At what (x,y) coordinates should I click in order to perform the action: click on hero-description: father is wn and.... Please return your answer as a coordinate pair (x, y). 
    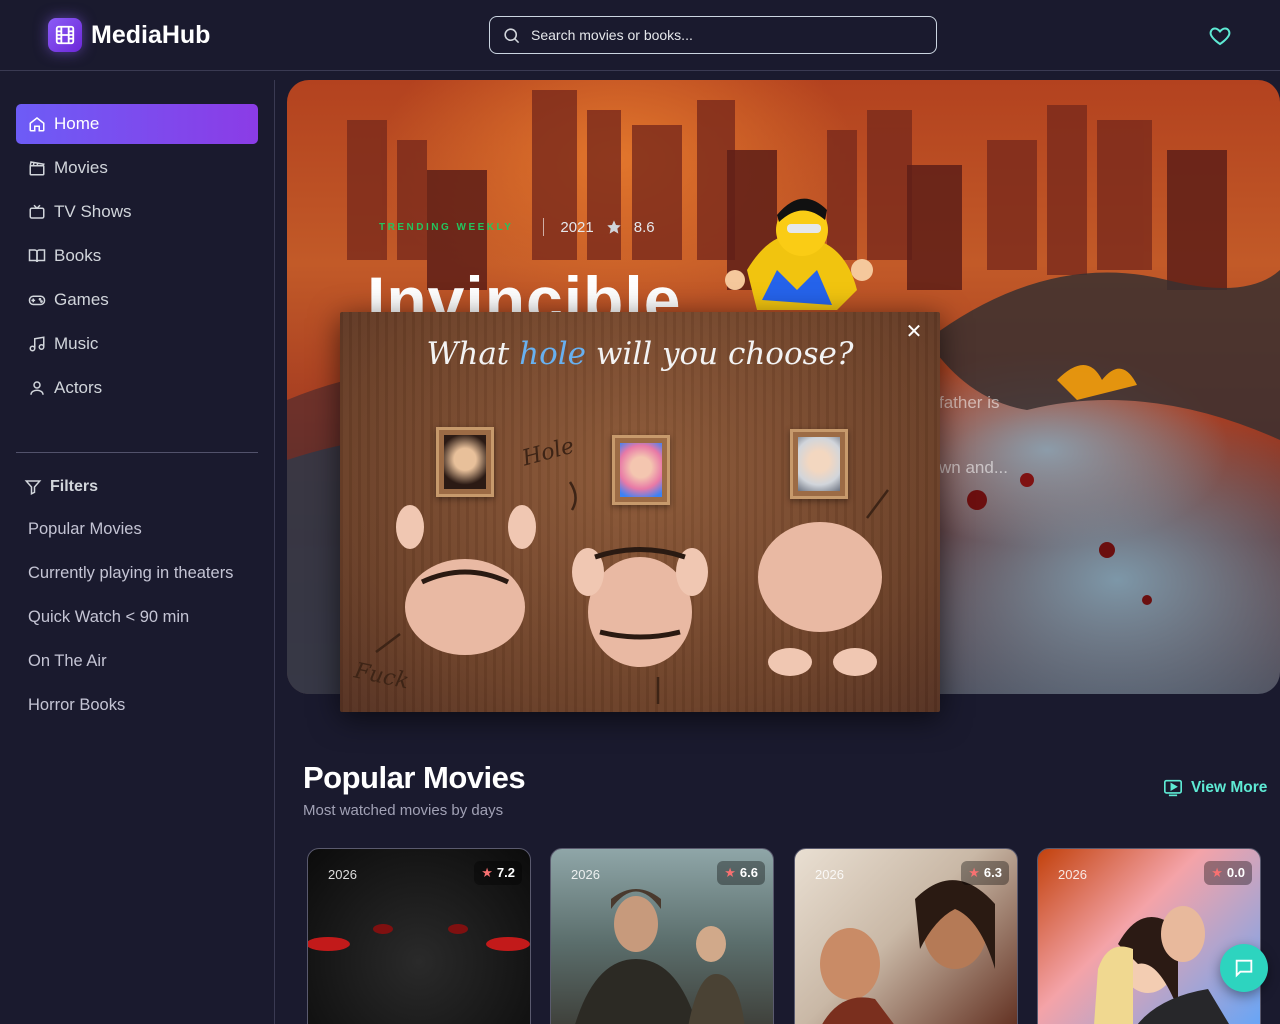
    Looking at the image, I should click on (1089, 435).